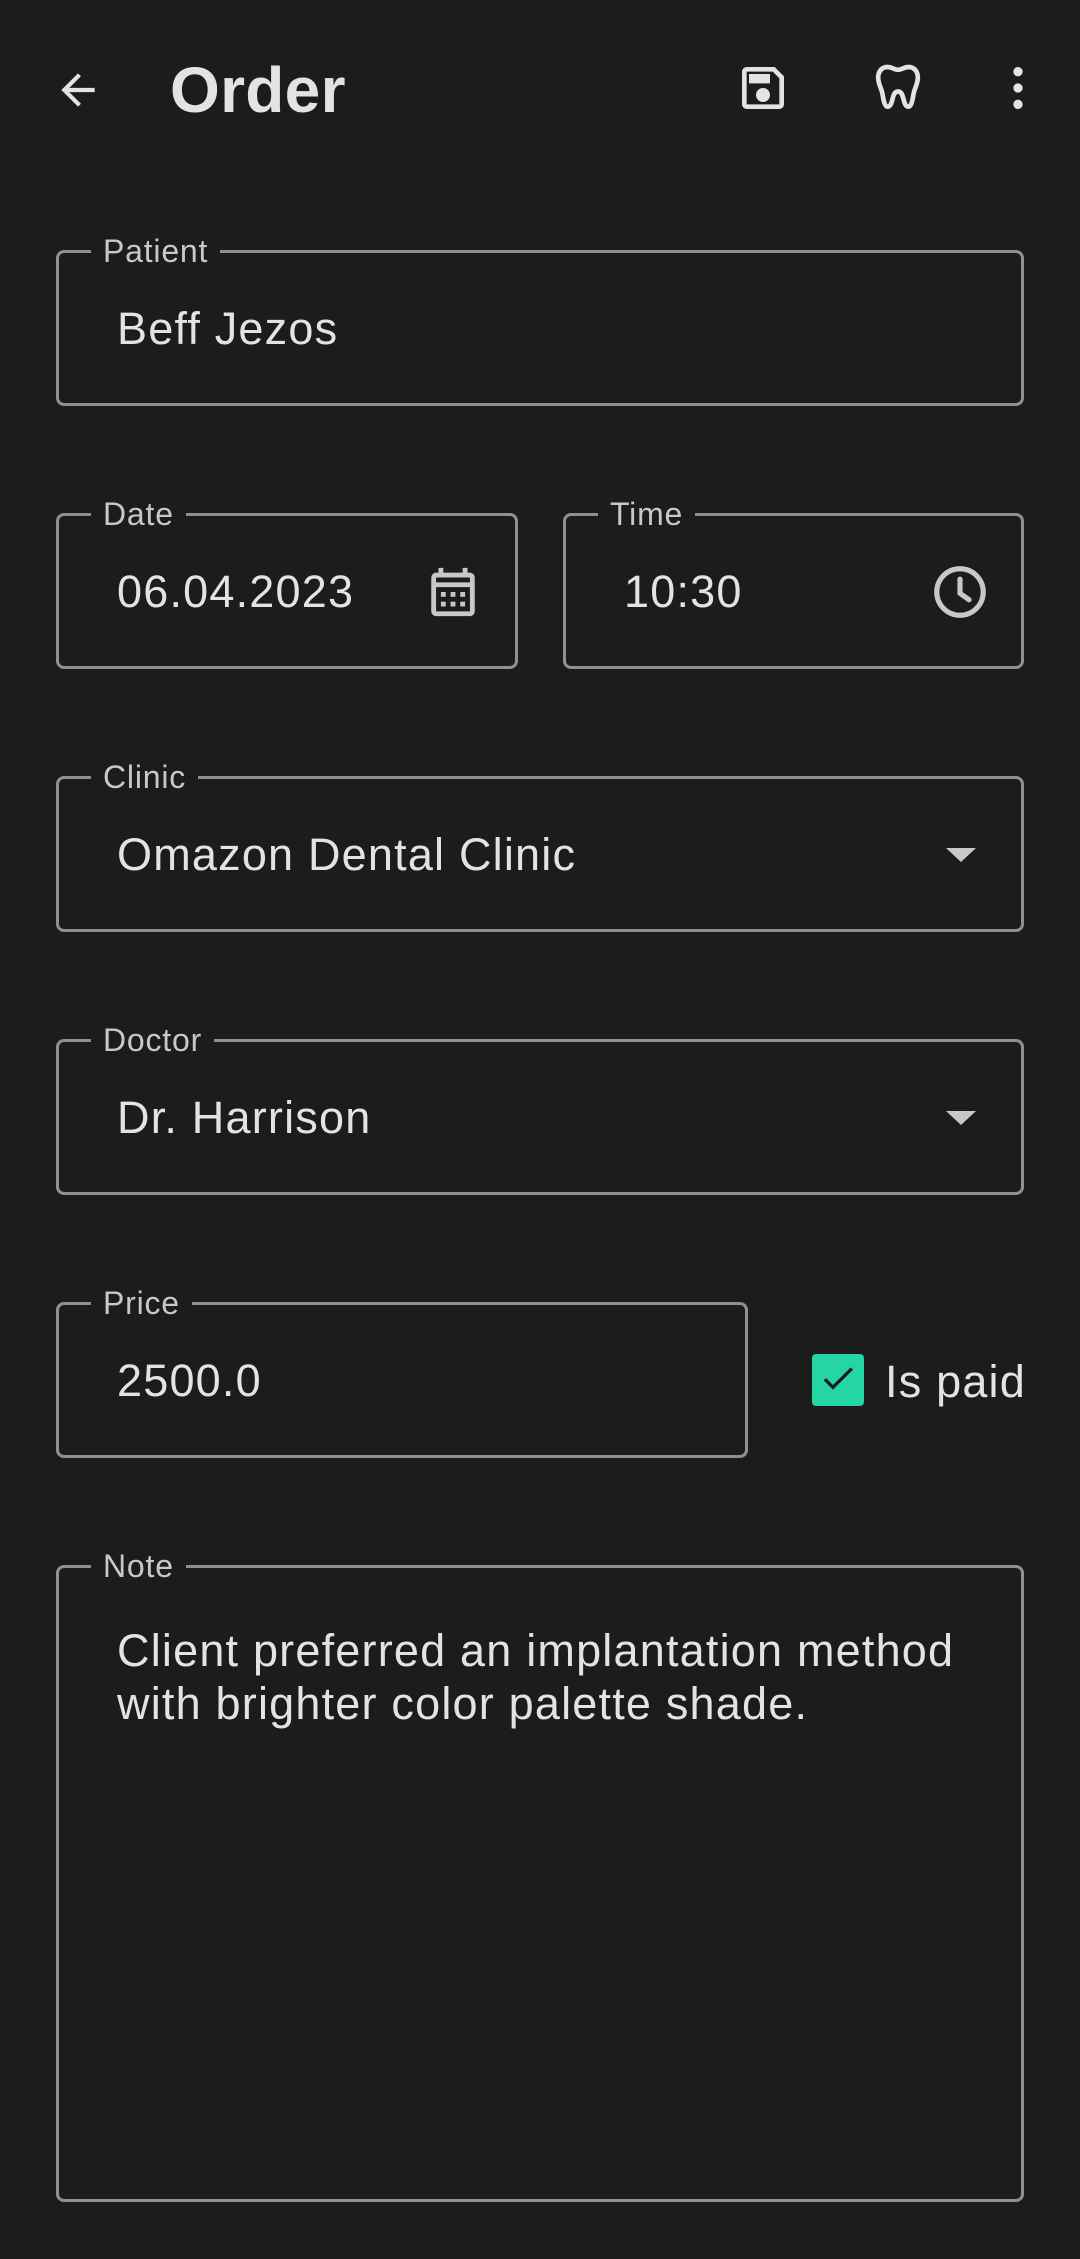 Image resolution: width=1080 pixels, height=2259 pixels. What do you see at coordinates (228, 328) in the screenshot?
I see `patient-value: Beff Jezos` at bounding box center [228, 328].